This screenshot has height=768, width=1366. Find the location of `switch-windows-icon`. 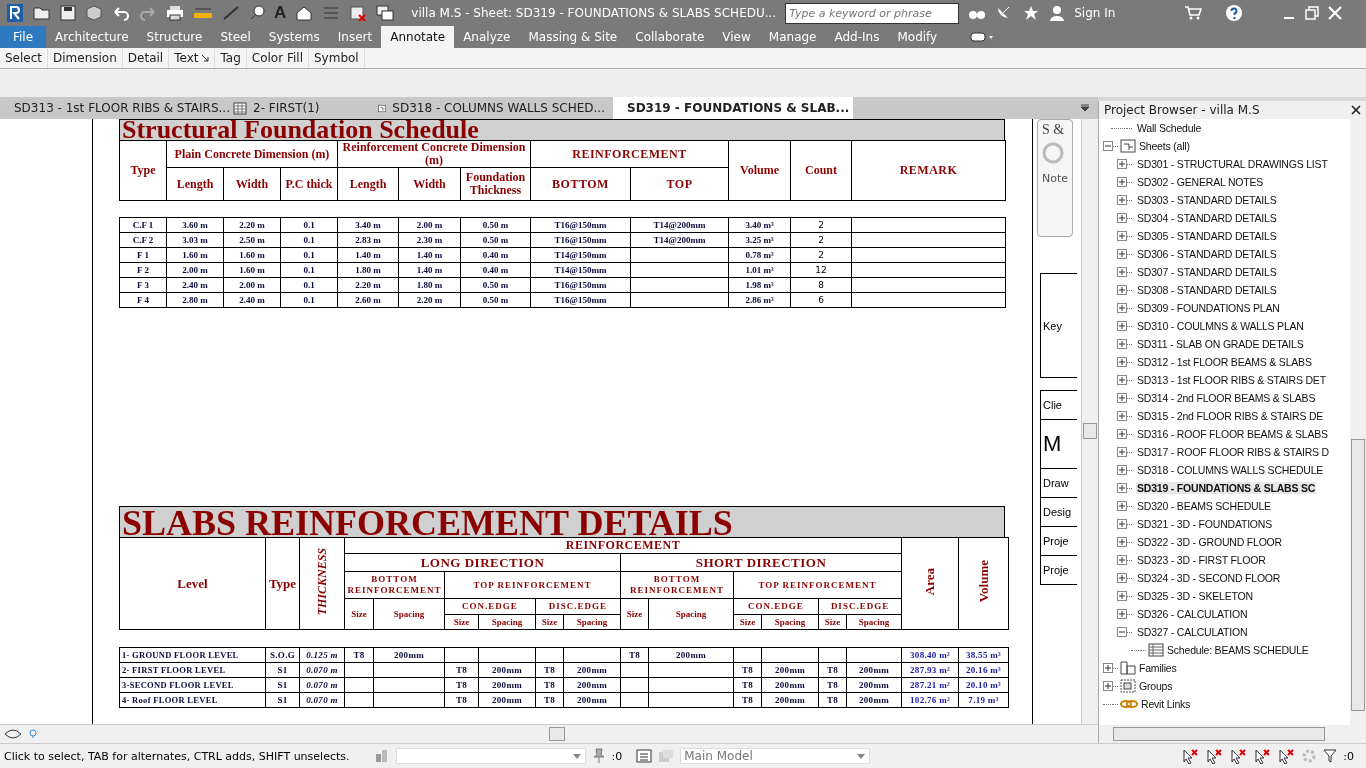

switch-windows-icon is located at coordinates (385, 13).